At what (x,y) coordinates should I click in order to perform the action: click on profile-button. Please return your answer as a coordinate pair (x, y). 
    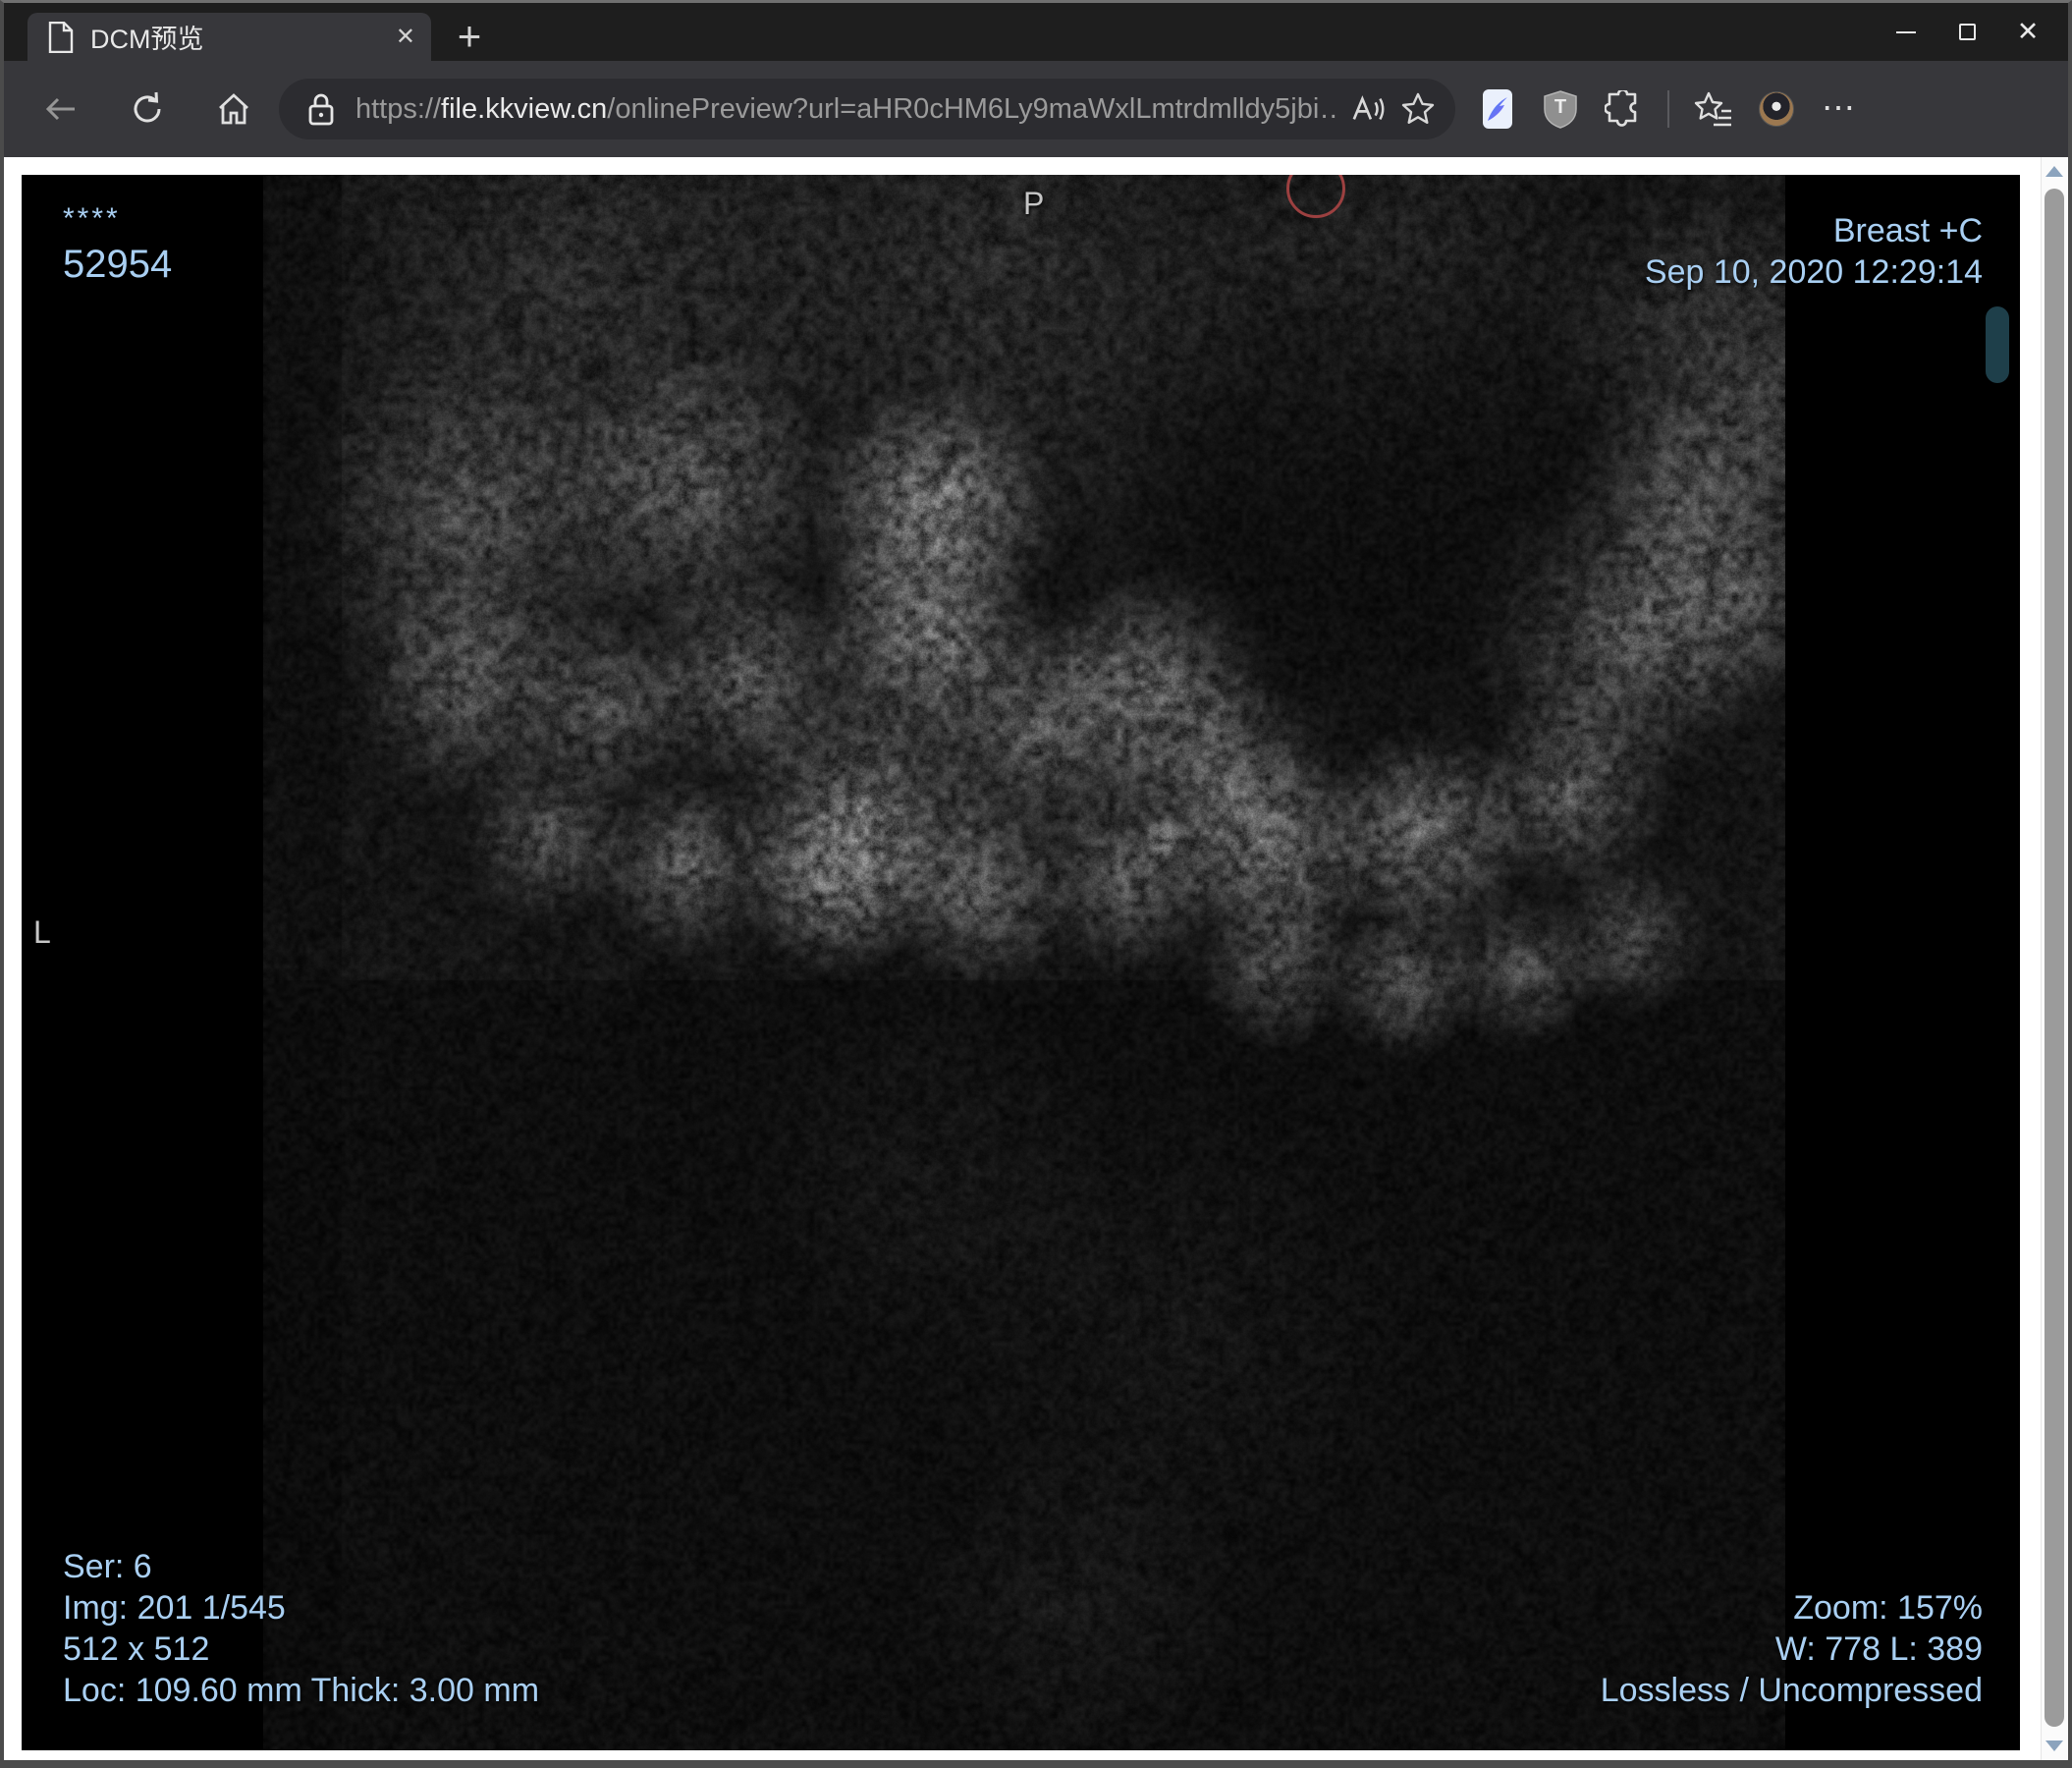
    Looking at the image, I should click on (1776, 109).